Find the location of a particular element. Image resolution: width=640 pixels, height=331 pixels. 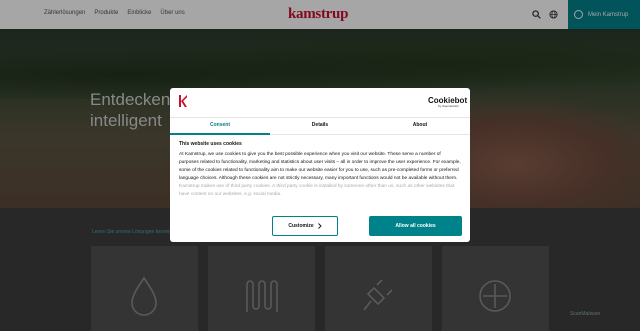

tab-details: Details is located at coordinates (320, 126).